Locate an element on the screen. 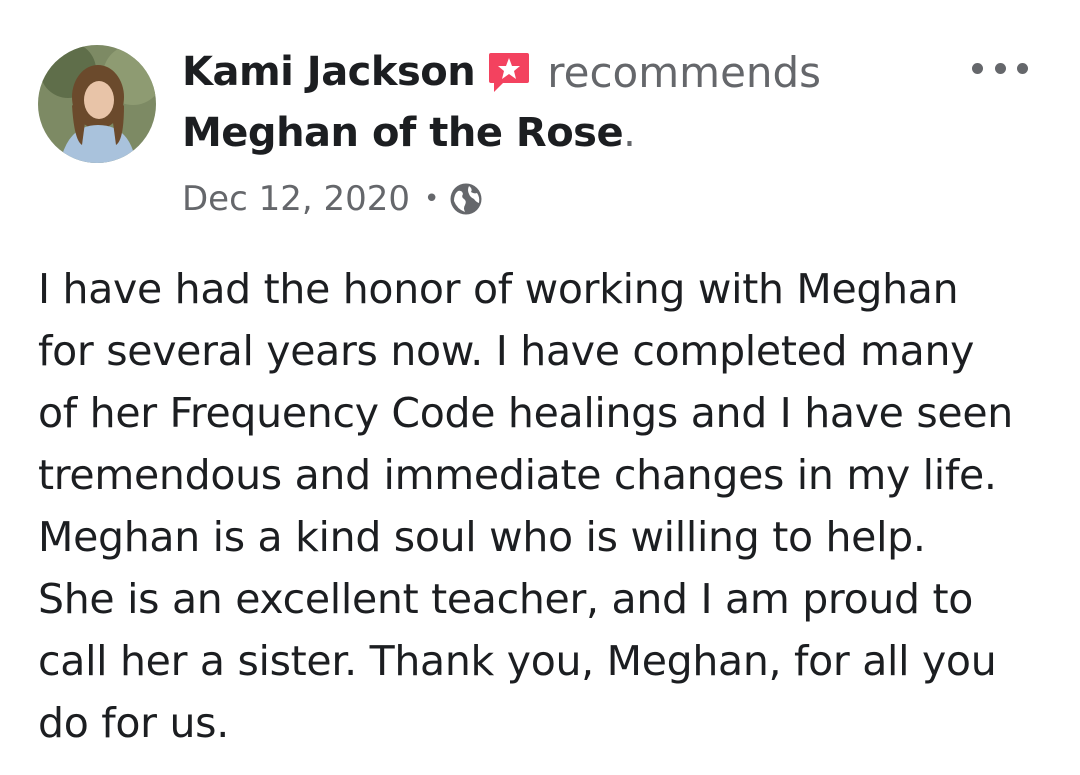 The height and width of the screenshot is (775, 1080). author-name: Kami Jackson is located at coordinates (329, 72).